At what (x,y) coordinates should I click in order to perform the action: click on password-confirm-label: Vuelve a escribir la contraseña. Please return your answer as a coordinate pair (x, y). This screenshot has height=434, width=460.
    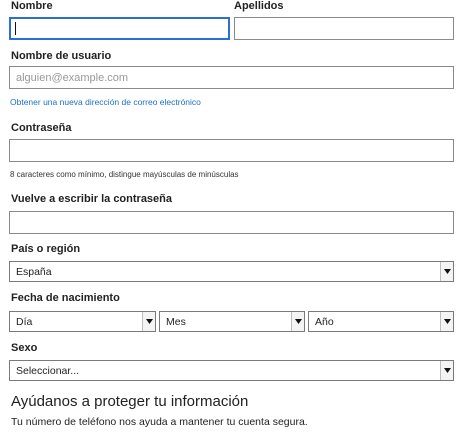
    Looking at the image, I should click on (92, 199).